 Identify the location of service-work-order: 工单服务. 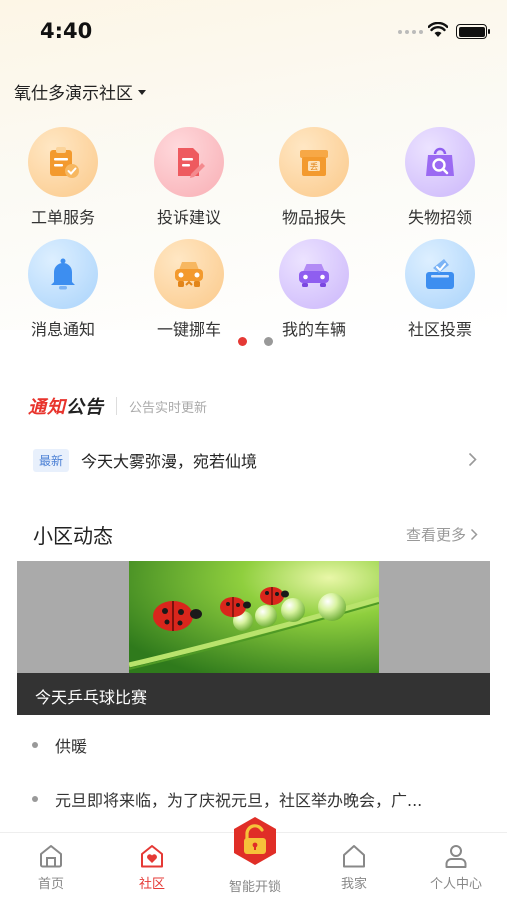
(63, 177).